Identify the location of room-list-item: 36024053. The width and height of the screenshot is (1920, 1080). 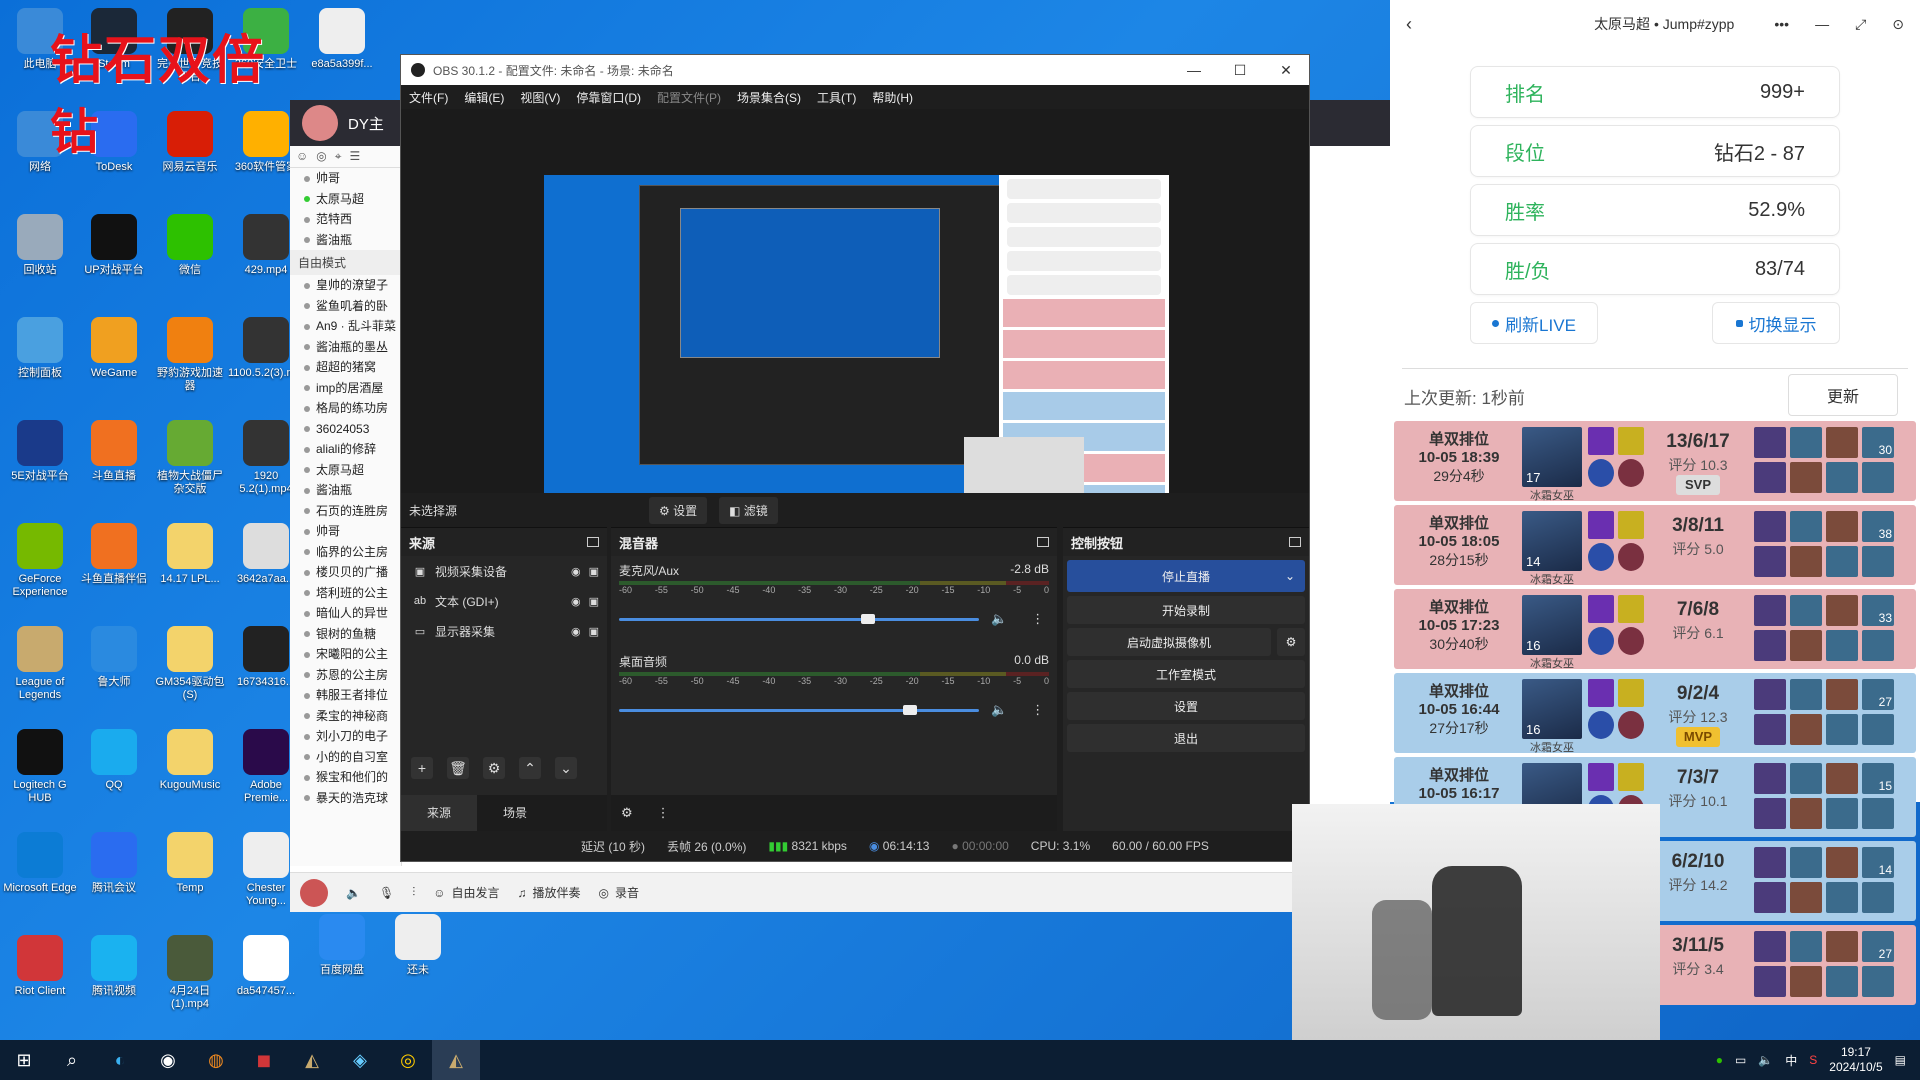
(345, 429).